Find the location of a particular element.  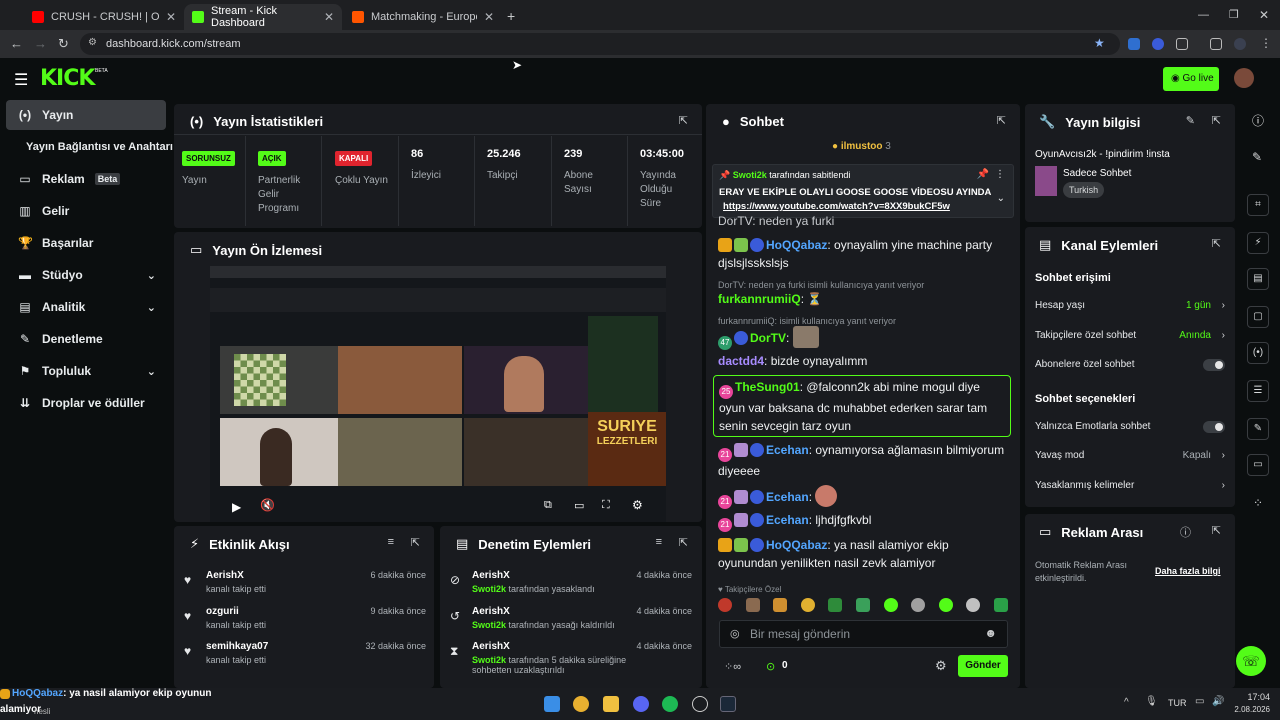

profile-avatar is located at coordinates (1240, 44).